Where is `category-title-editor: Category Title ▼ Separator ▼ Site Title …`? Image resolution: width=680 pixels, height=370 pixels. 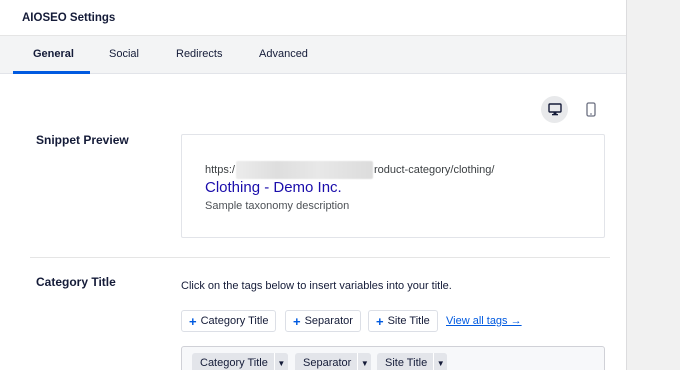 category-title-editor: Category Title ▼ Separator ▼ Site Title … is located at coordinates (393, 358).